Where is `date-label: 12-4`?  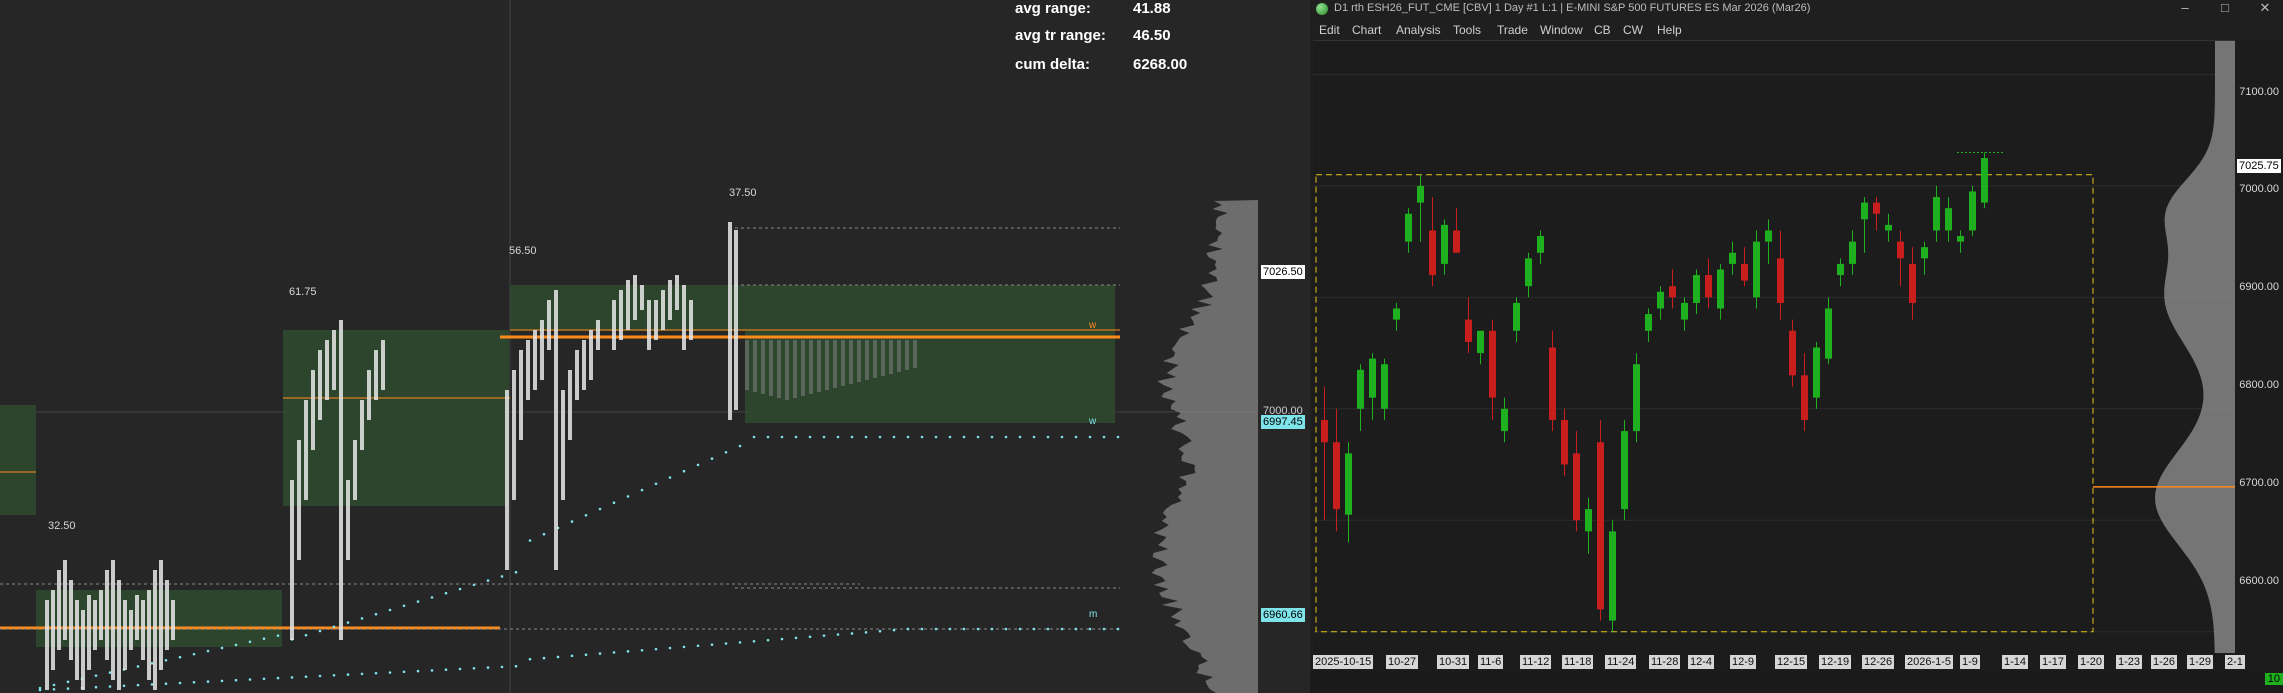
date-label: 12-4 is located at coordinates (1701, 662).